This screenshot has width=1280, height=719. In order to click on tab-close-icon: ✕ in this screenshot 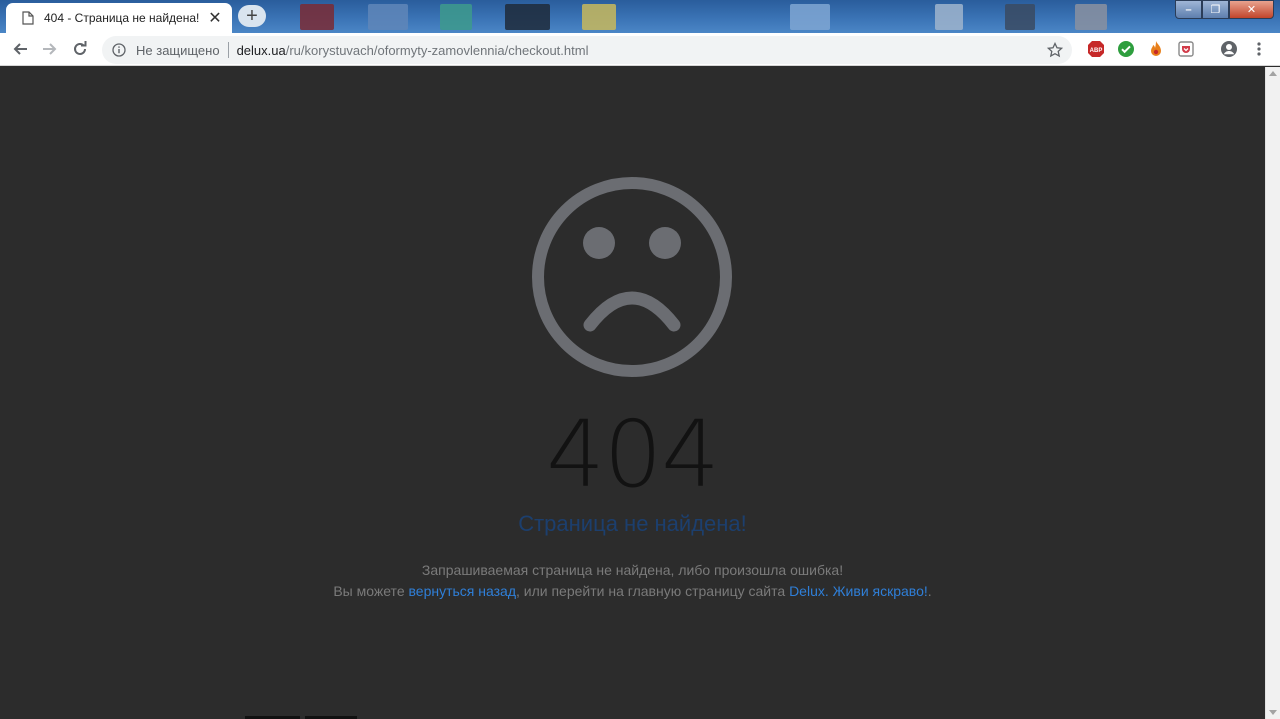, I will do `click(215, 18)`.